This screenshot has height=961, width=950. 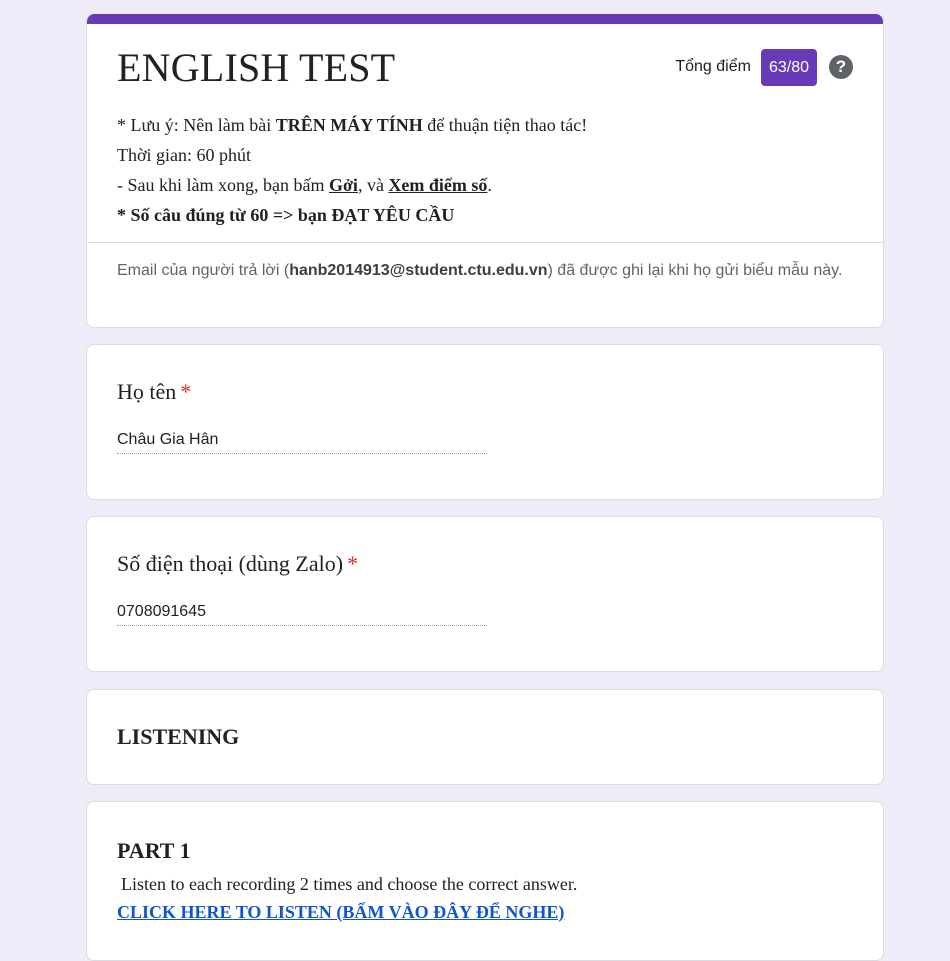 I want to click on answer-phone: 0708091645, so click(x=302, y=614).